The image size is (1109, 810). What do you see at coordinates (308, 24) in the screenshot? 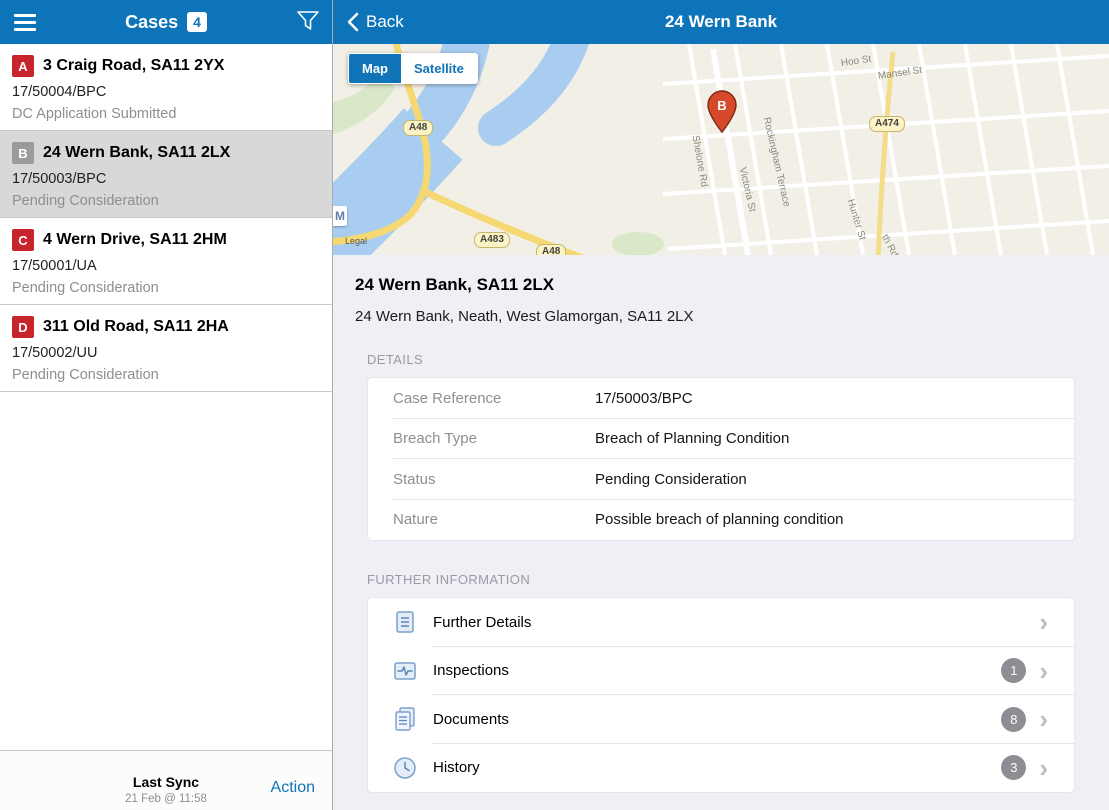
I see `filter-icon` at bounding box center [308, 24].